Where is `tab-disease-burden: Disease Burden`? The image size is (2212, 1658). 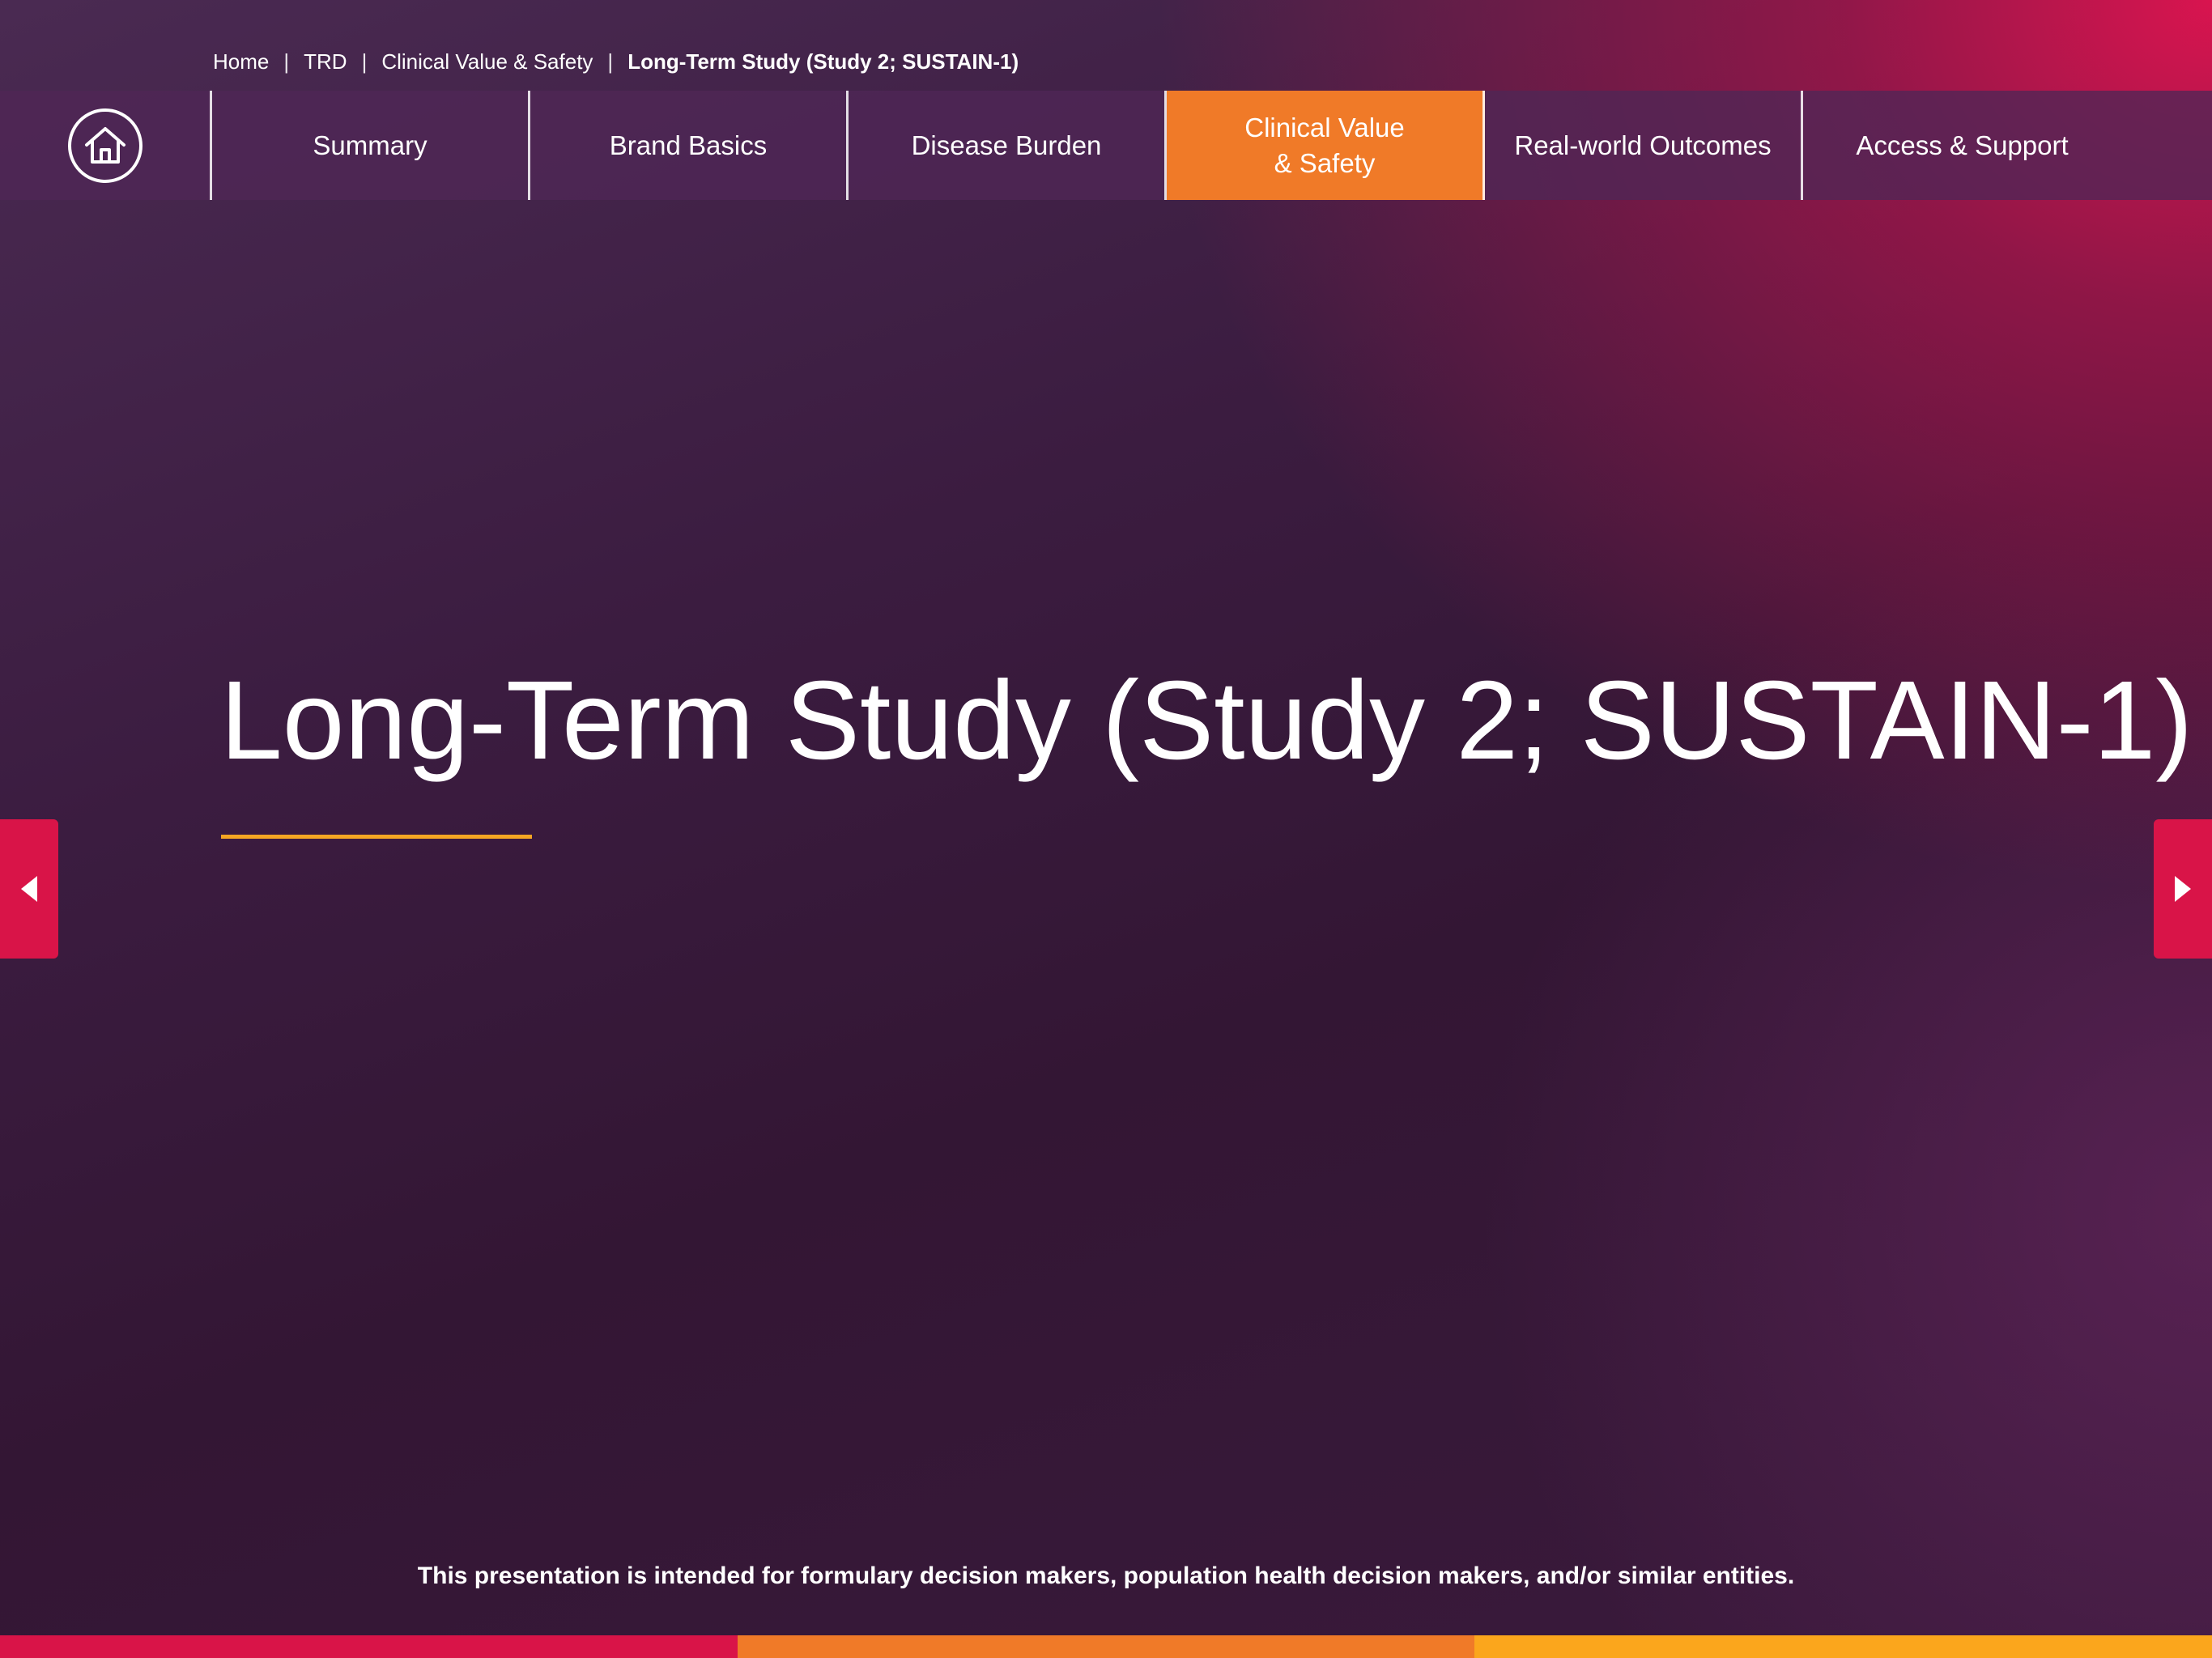
tab-disease-burden: Disease Burden is located at coordinates (1008, 145).